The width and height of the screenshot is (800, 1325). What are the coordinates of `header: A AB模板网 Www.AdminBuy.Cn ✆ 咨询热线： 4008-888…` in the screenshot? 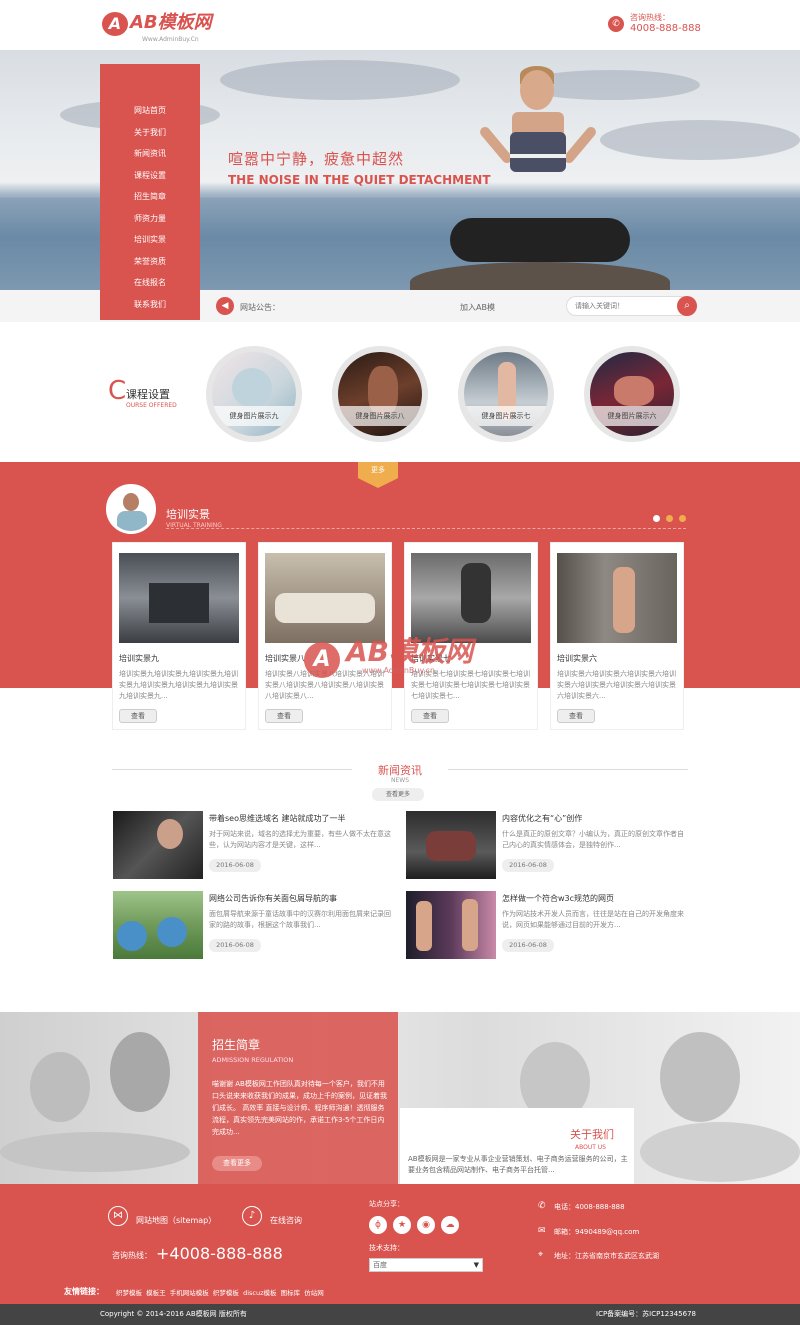 It's located at (400, 25).